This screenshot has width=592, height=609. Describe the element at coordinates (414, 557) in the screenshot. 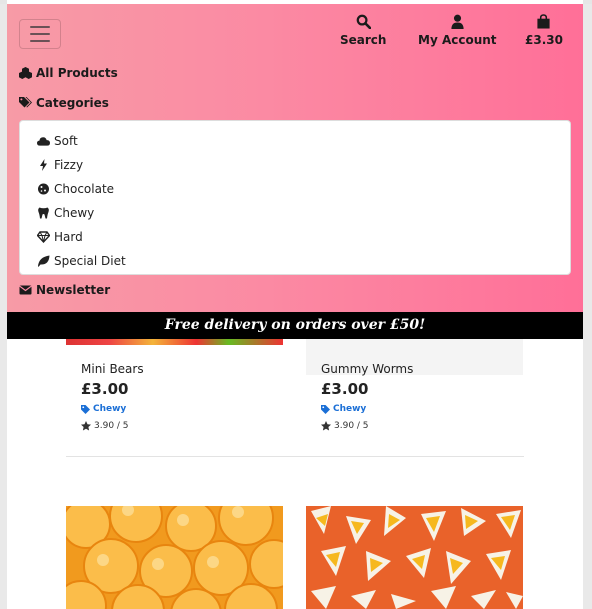

I see `product-image-candy-corn` at that location.